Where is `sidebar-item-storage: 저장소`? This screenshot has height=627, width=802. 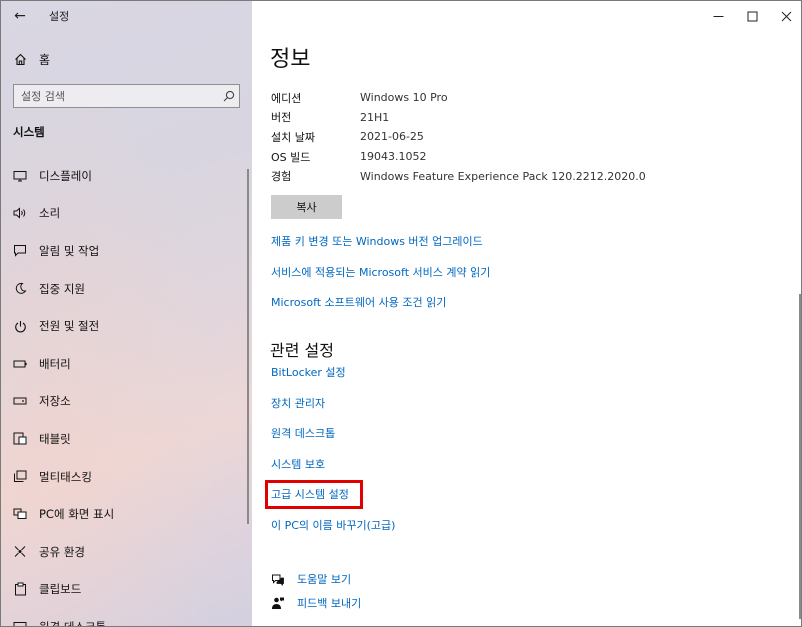 sidebar-item-storage: 저장소 is located at coordinates (126, 402).